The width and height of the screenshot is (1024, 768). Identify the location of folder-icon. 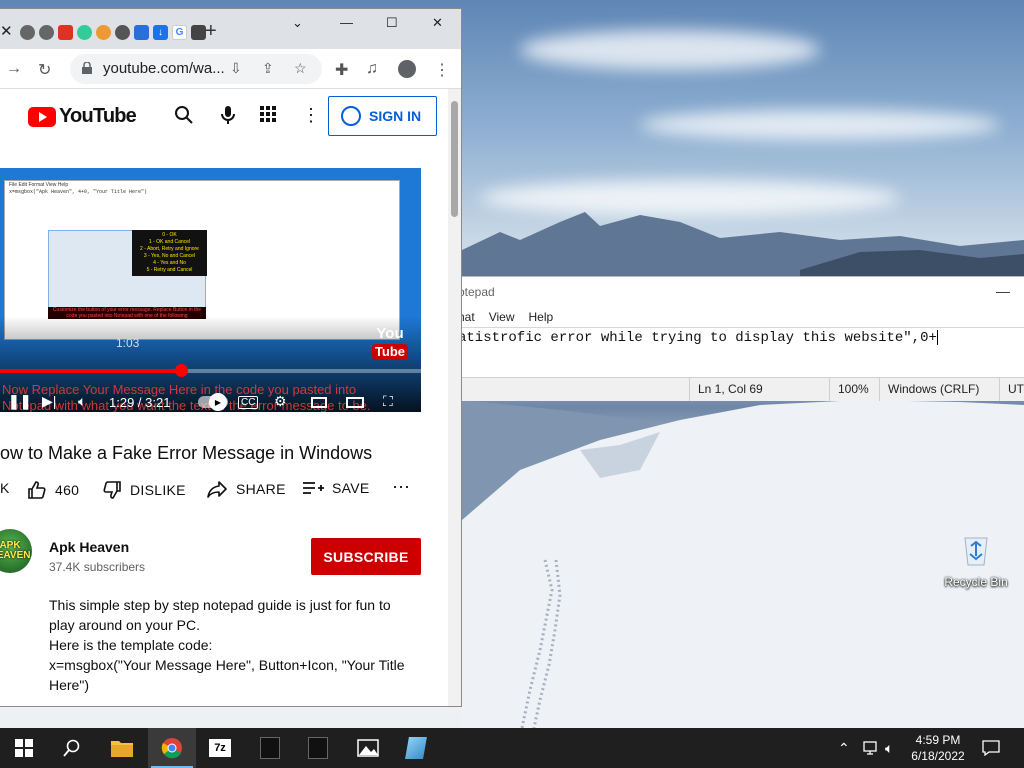
(122, 749).